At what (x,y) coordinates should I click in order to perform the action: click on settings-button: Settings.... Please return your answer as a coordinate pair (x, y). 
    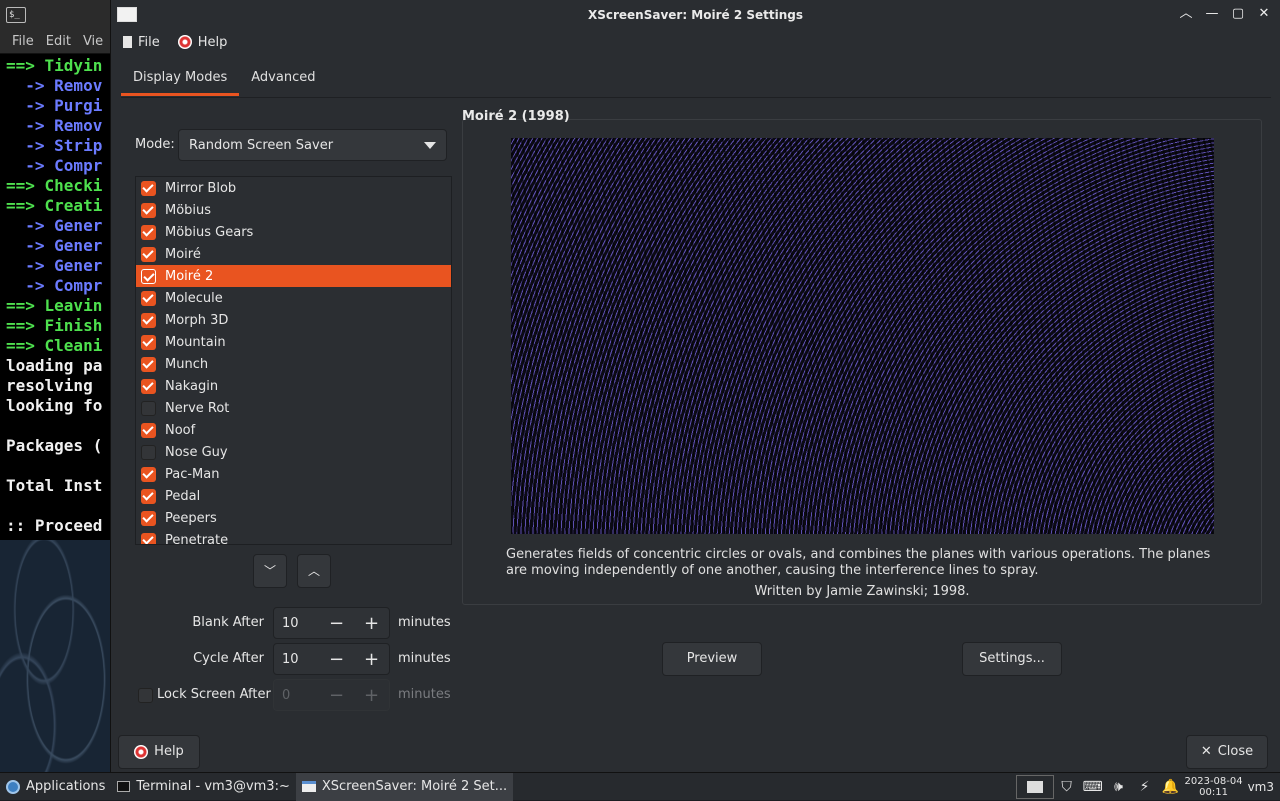
    Looking at the image, I should click on (1012, 659).